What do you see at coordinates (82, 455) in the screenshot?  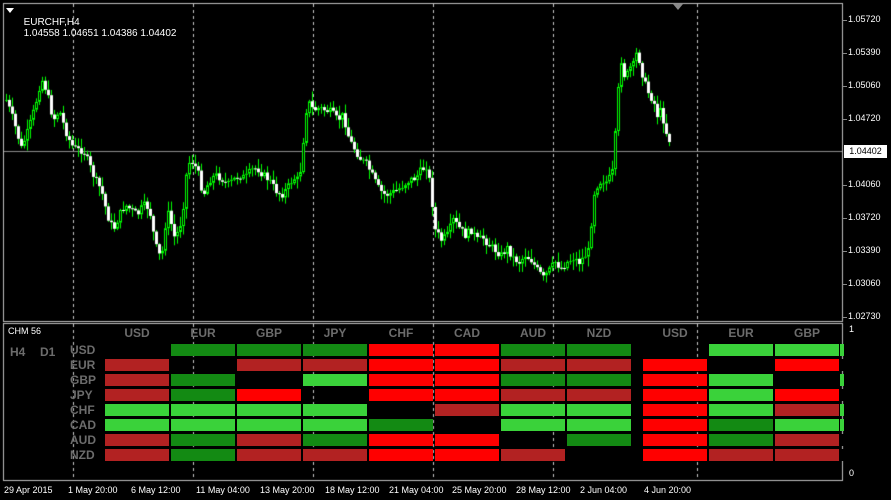 I see `heatmap-row-label: NZD` at bounding box center [82, 455].